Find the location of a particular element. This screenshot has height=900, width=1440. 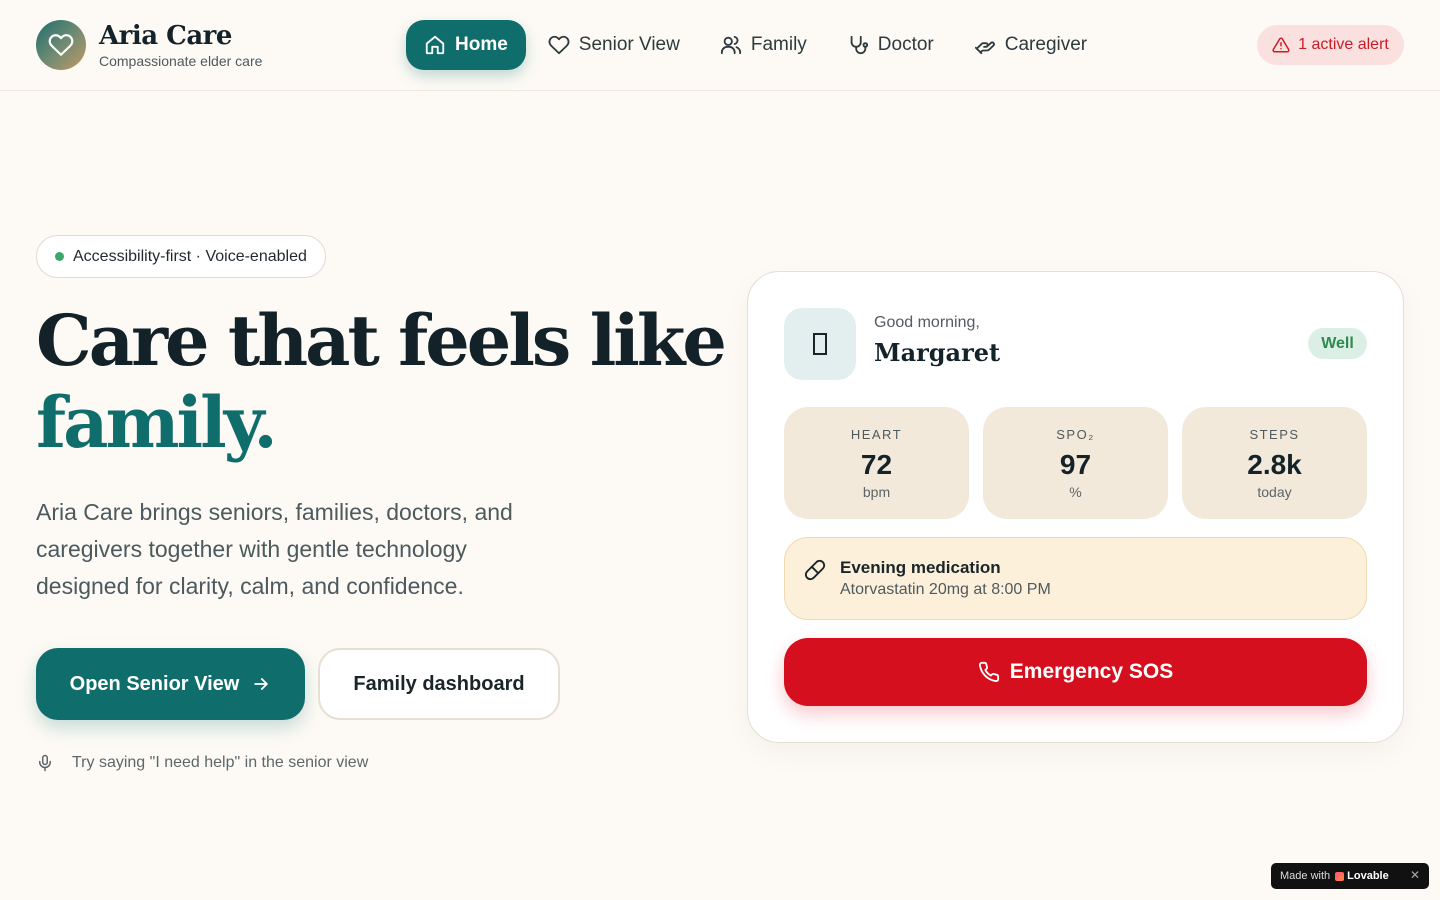

vital-label: STEPS is located at coordinates (1274, 434).